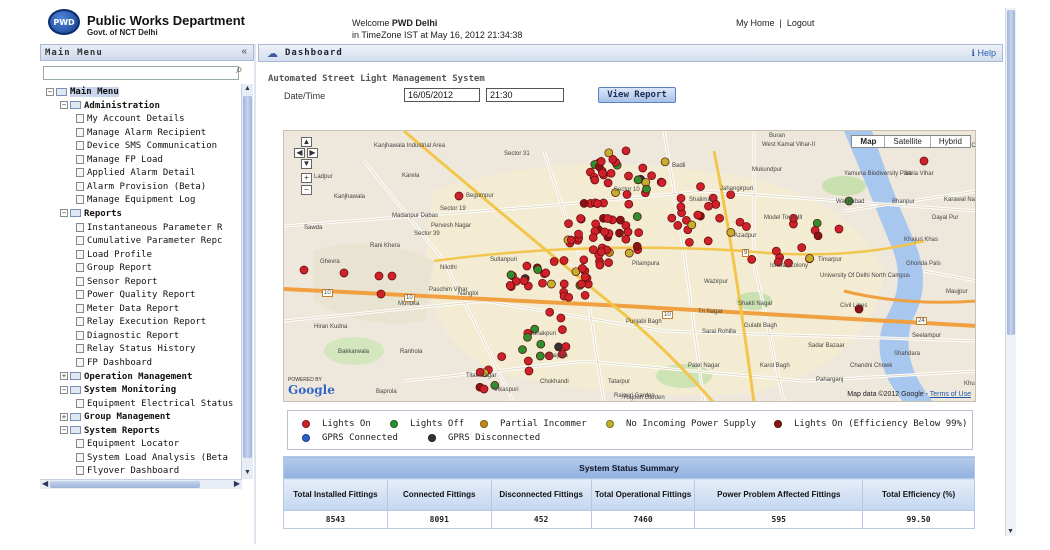 Image resolution: width=1050 pixels, height=550 pixels. What do you see at coordinates (141, 188) in the screenshot?
I see `menu-item: Alarm Provision (Beta)` at bounding box center [141, 188].